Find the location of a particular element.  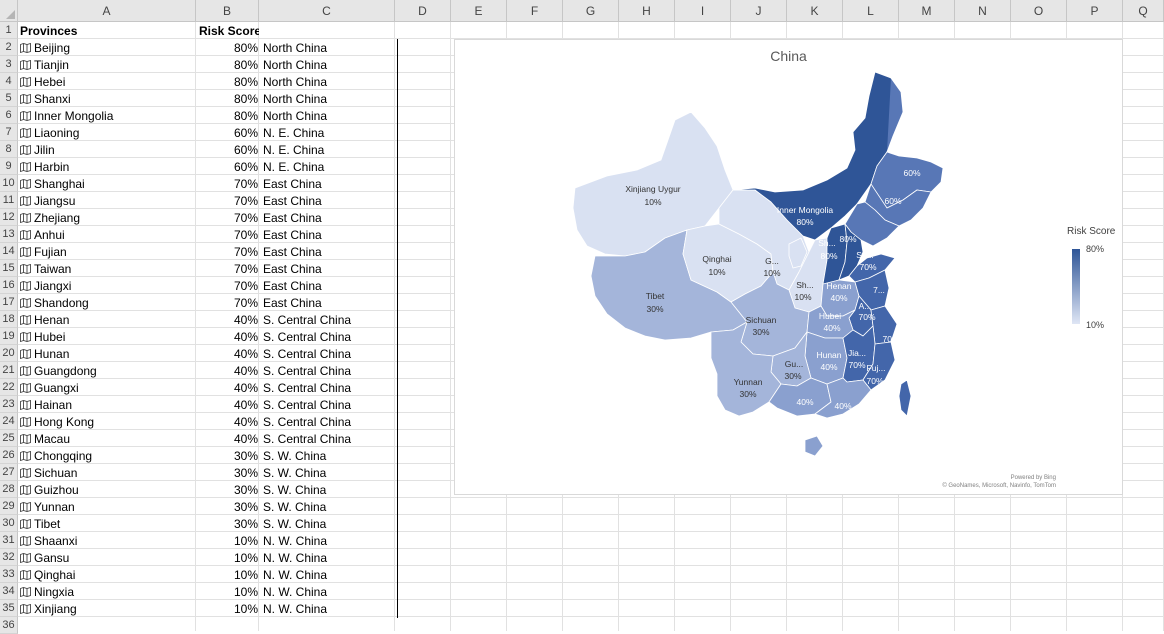

cell-province: Hunan is located at coordinates (108, 354).